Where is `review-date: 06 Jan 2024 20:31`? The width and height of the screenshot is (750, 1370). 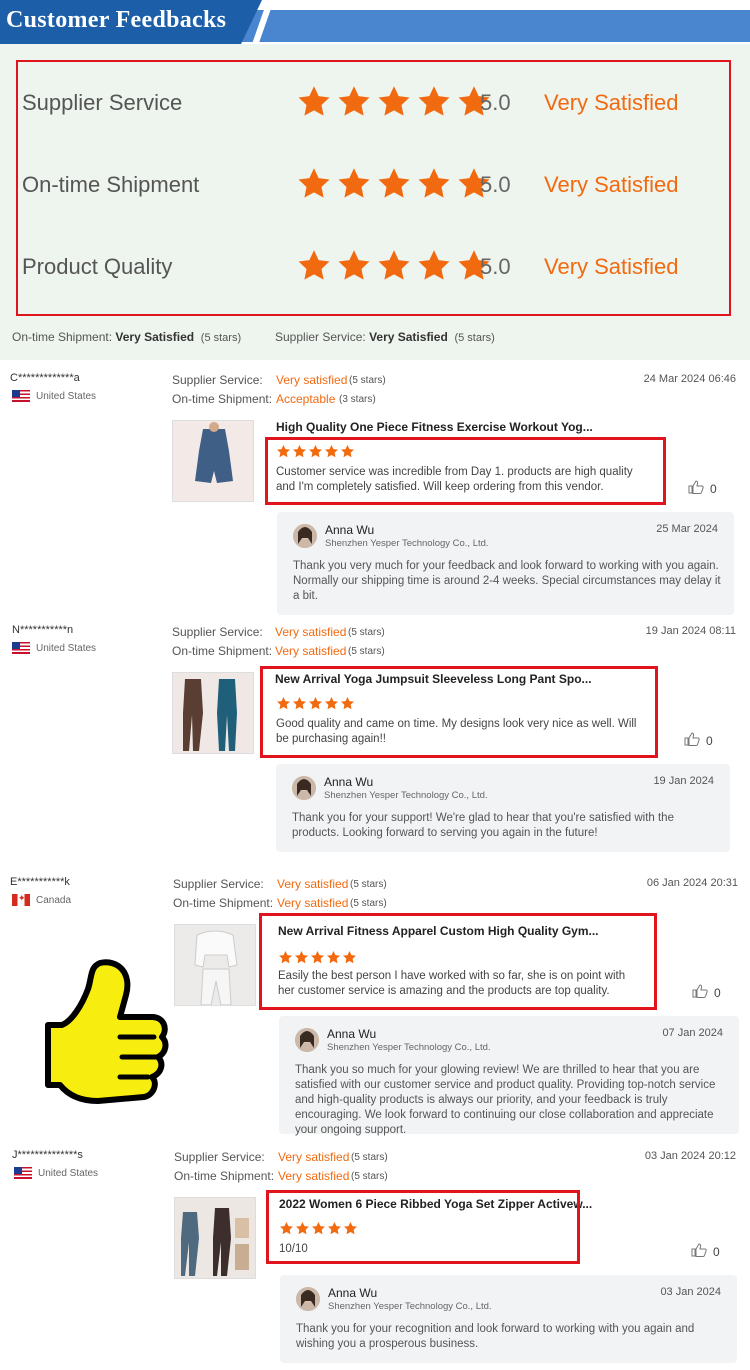 review-date: 06 Jan 2024 20:31 is located at coordinates (692, 883).